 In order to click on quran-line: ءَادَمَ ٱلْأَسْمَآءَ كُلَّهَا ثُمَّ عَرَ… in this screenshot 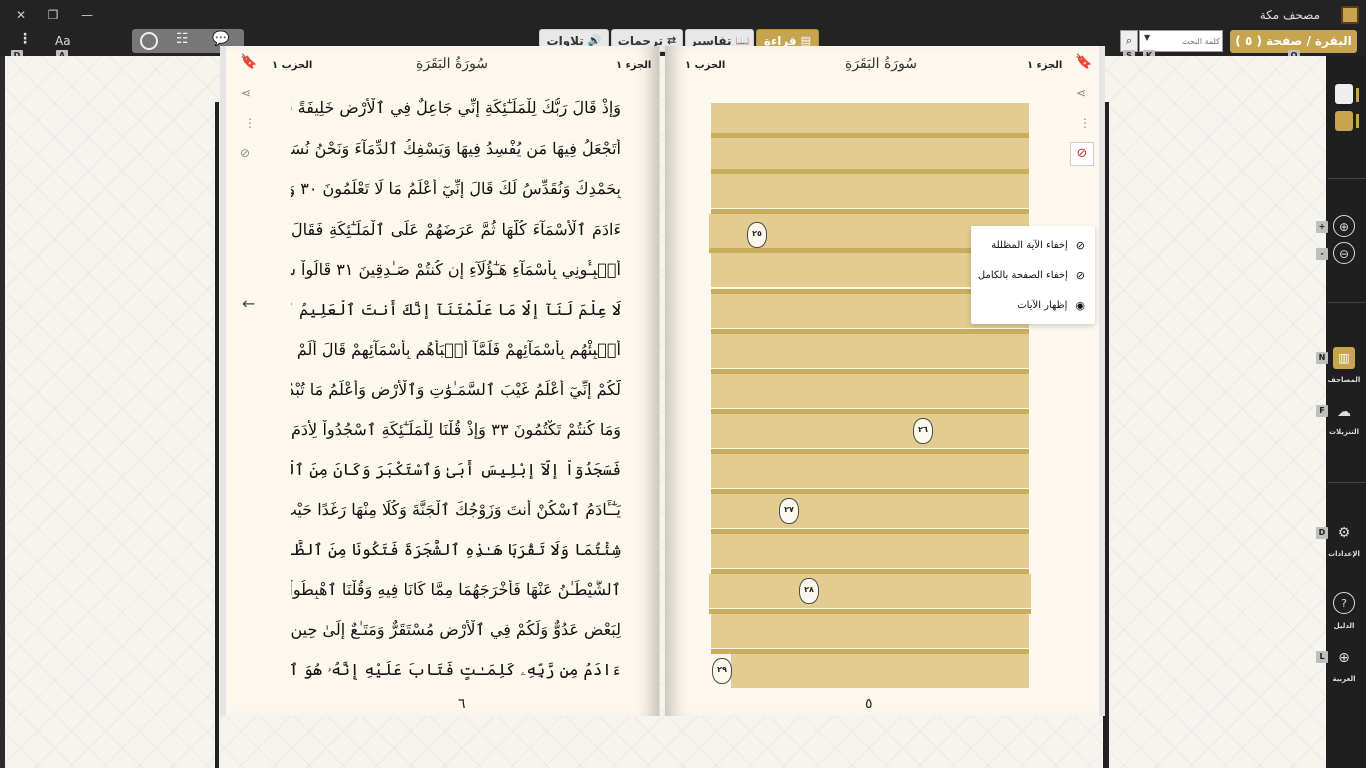, I will do `click(456, 229)`.